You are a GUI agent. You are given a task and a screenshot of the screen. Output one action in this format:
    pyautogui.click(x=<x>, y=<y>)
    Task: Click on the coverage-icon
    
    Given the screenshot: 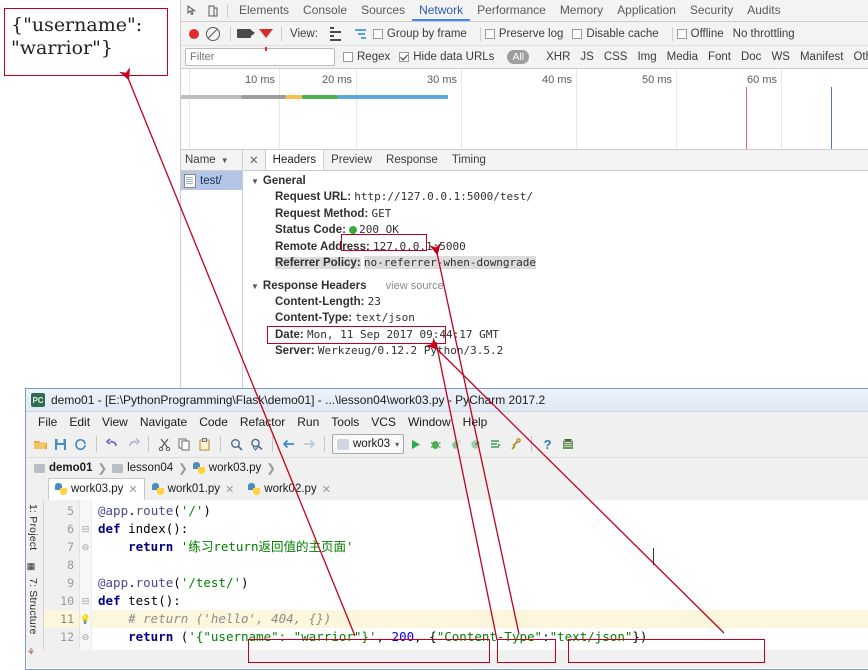 What is the action you would take?
    pyautogui.click(x=455, y=444)
    